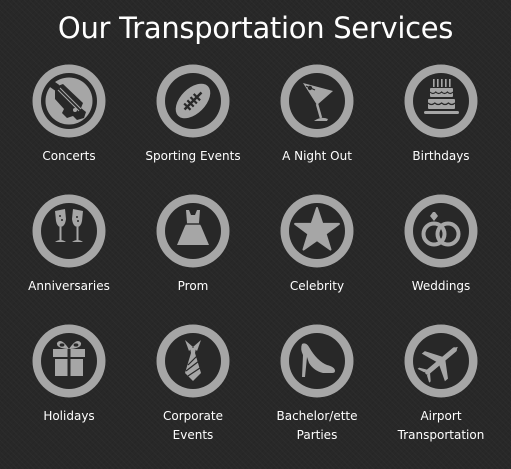  What do you see at coordinates (441, 101) in the screenshot?
I see `birthday-cake-icon` at bounding box center [441, 101].